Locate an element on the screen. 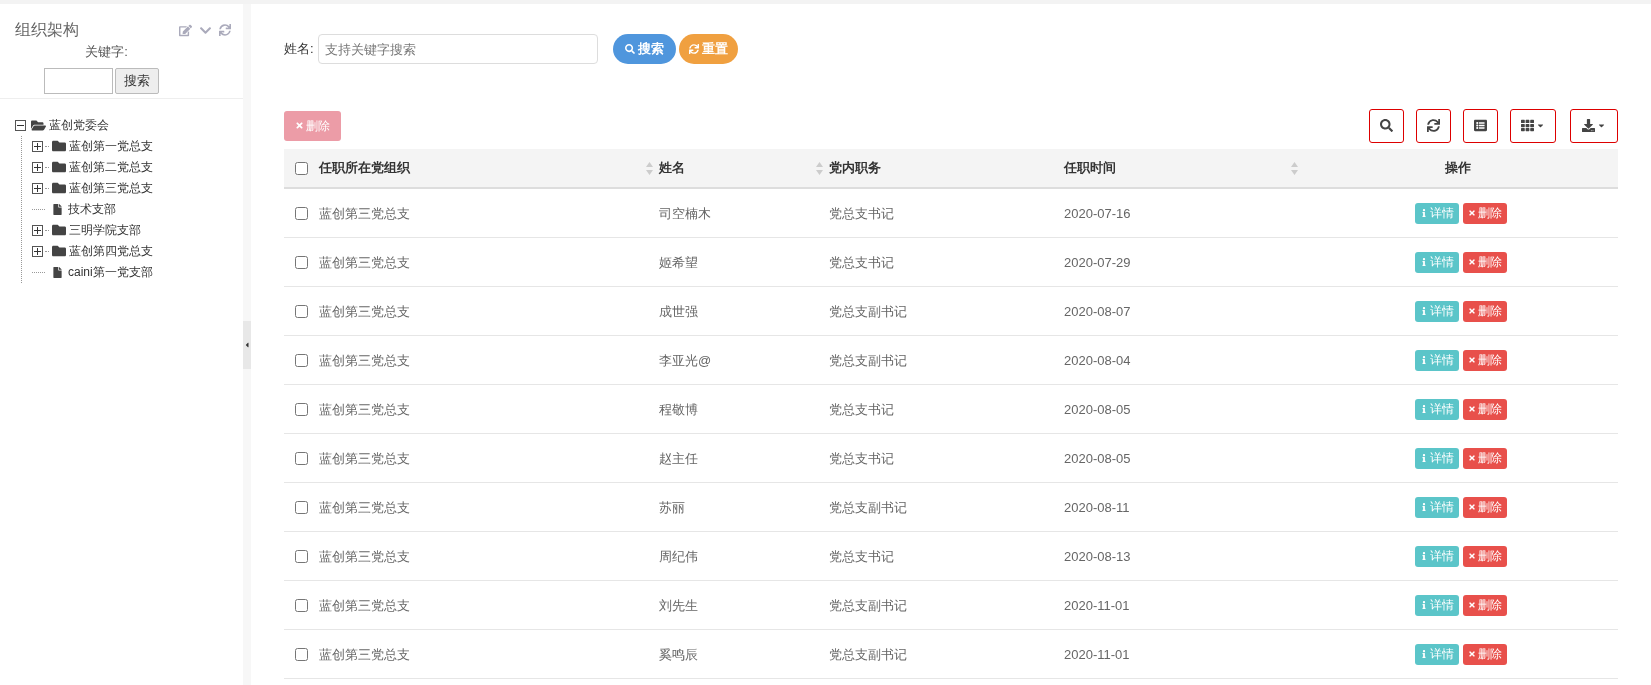 The height and width of the screenshot is (685, 1651). tree-item: 蓝创第四党总支 is located at coordinates (111, 251).